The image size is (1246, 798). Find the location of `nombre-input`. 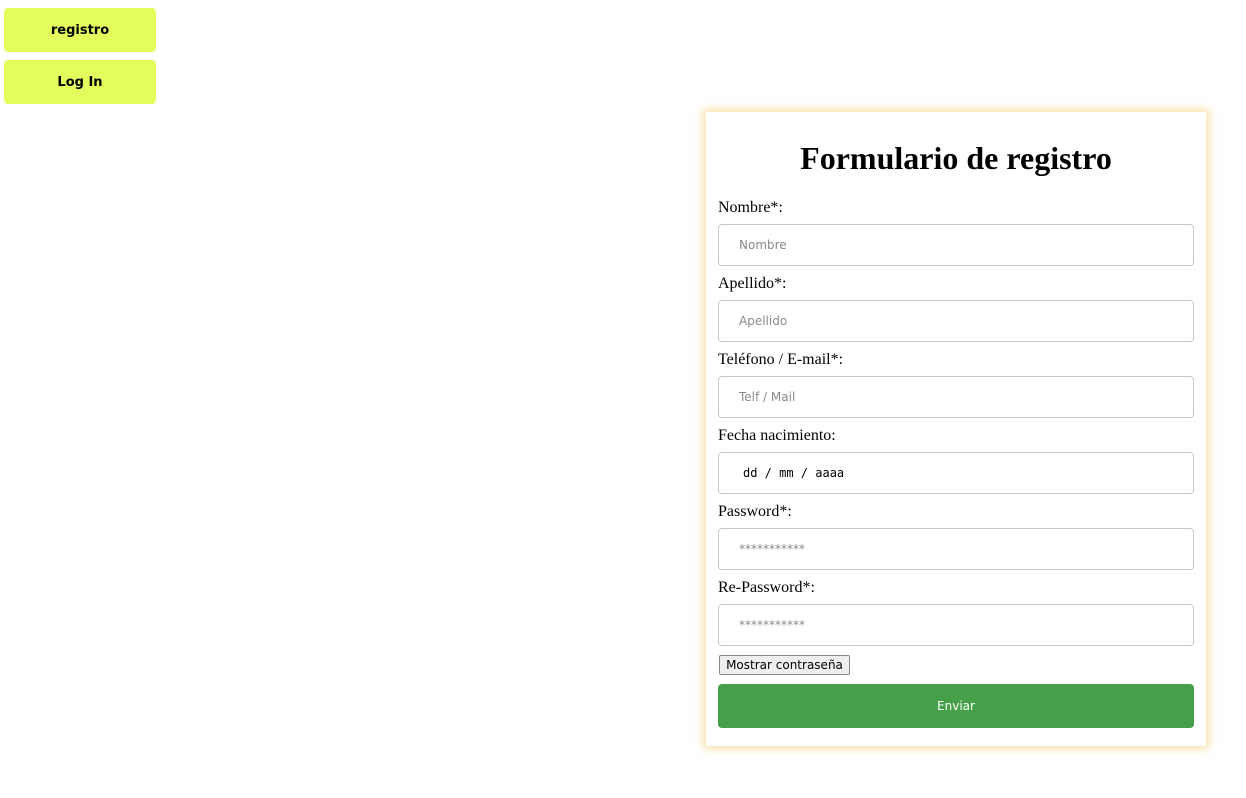

nombre-input is located at coordinates (956, 245).